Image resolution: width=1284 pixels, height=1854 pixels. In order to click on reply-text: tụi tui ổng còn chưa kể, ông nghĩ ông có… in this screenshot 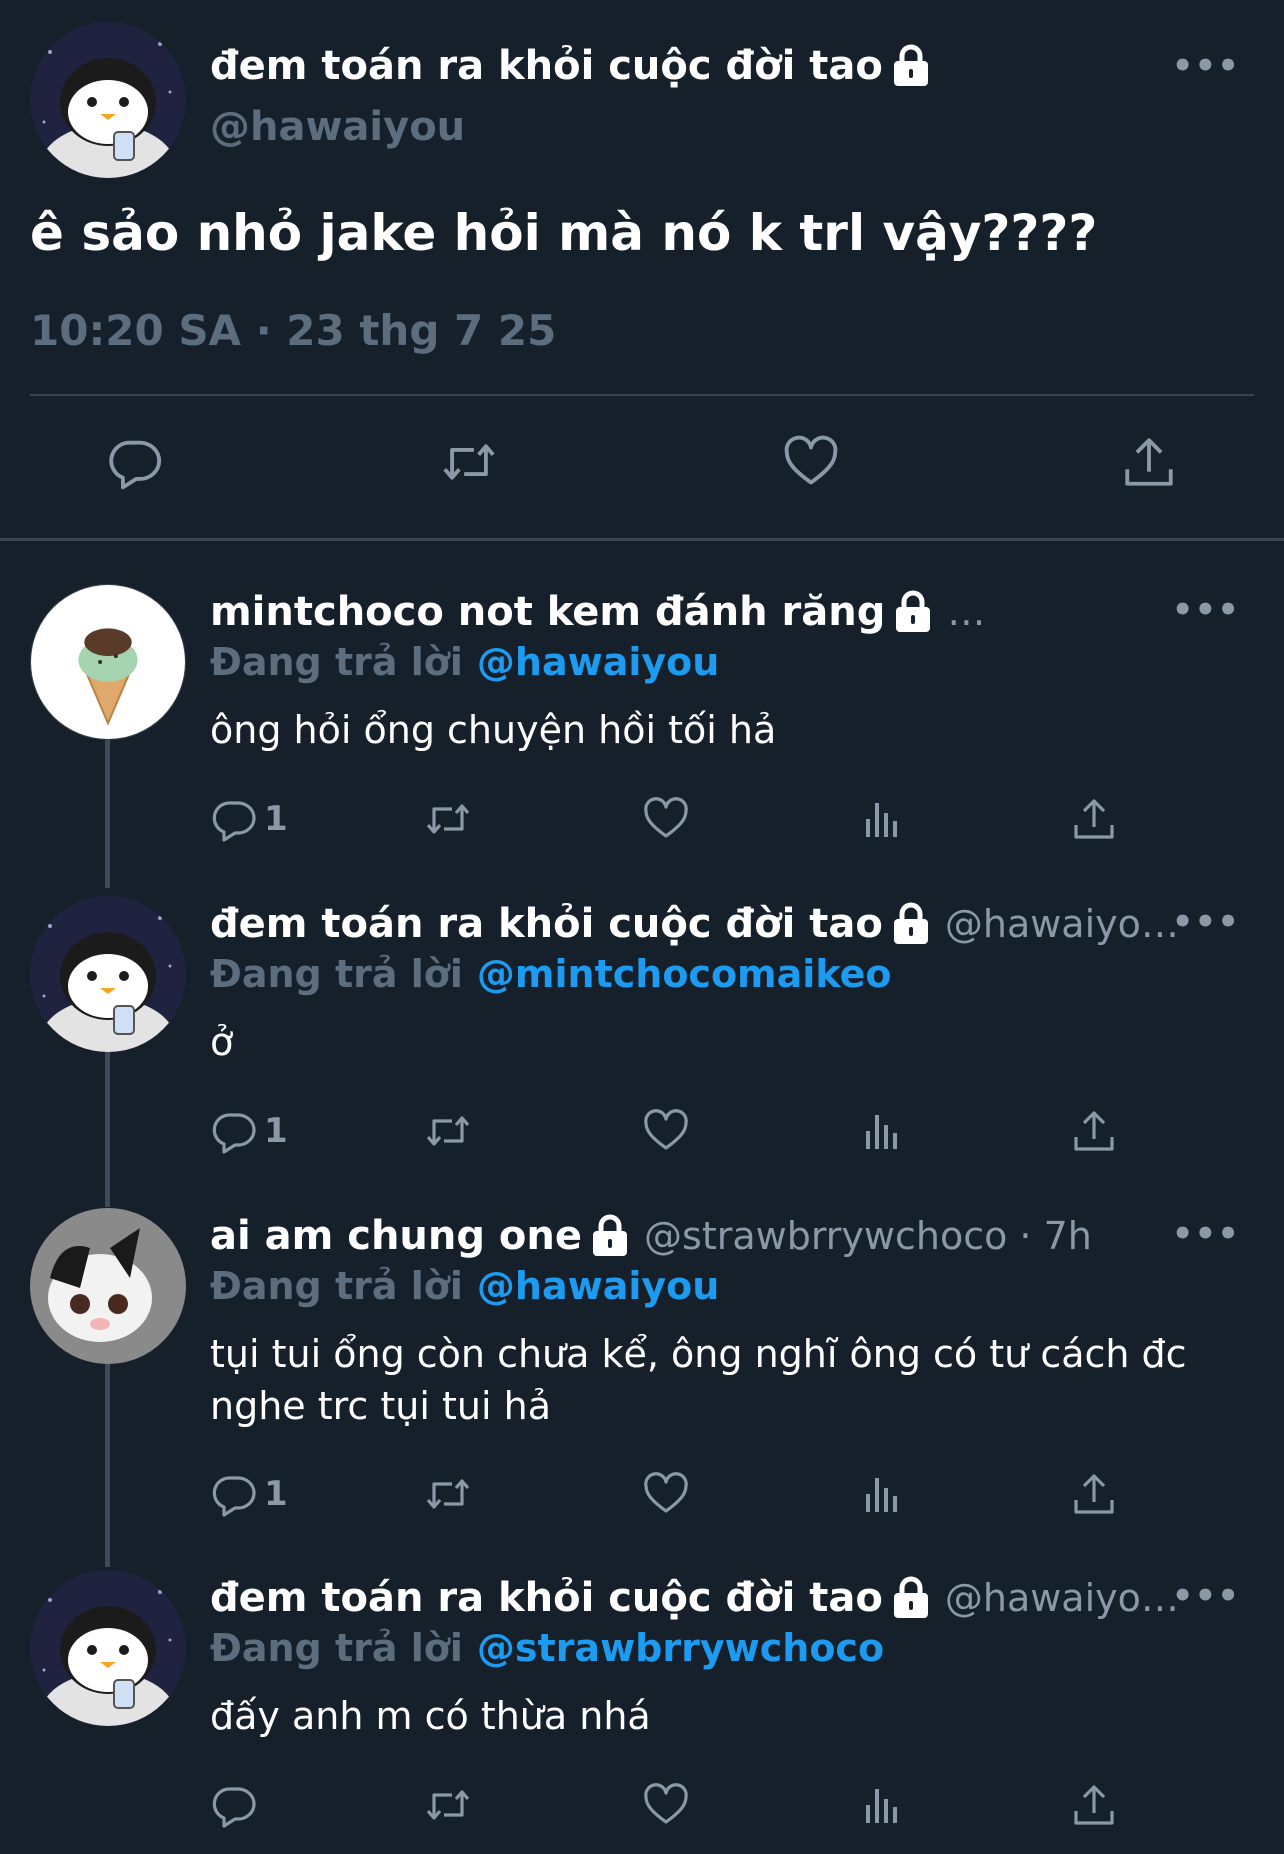, I will do `click(698, 1380)`.